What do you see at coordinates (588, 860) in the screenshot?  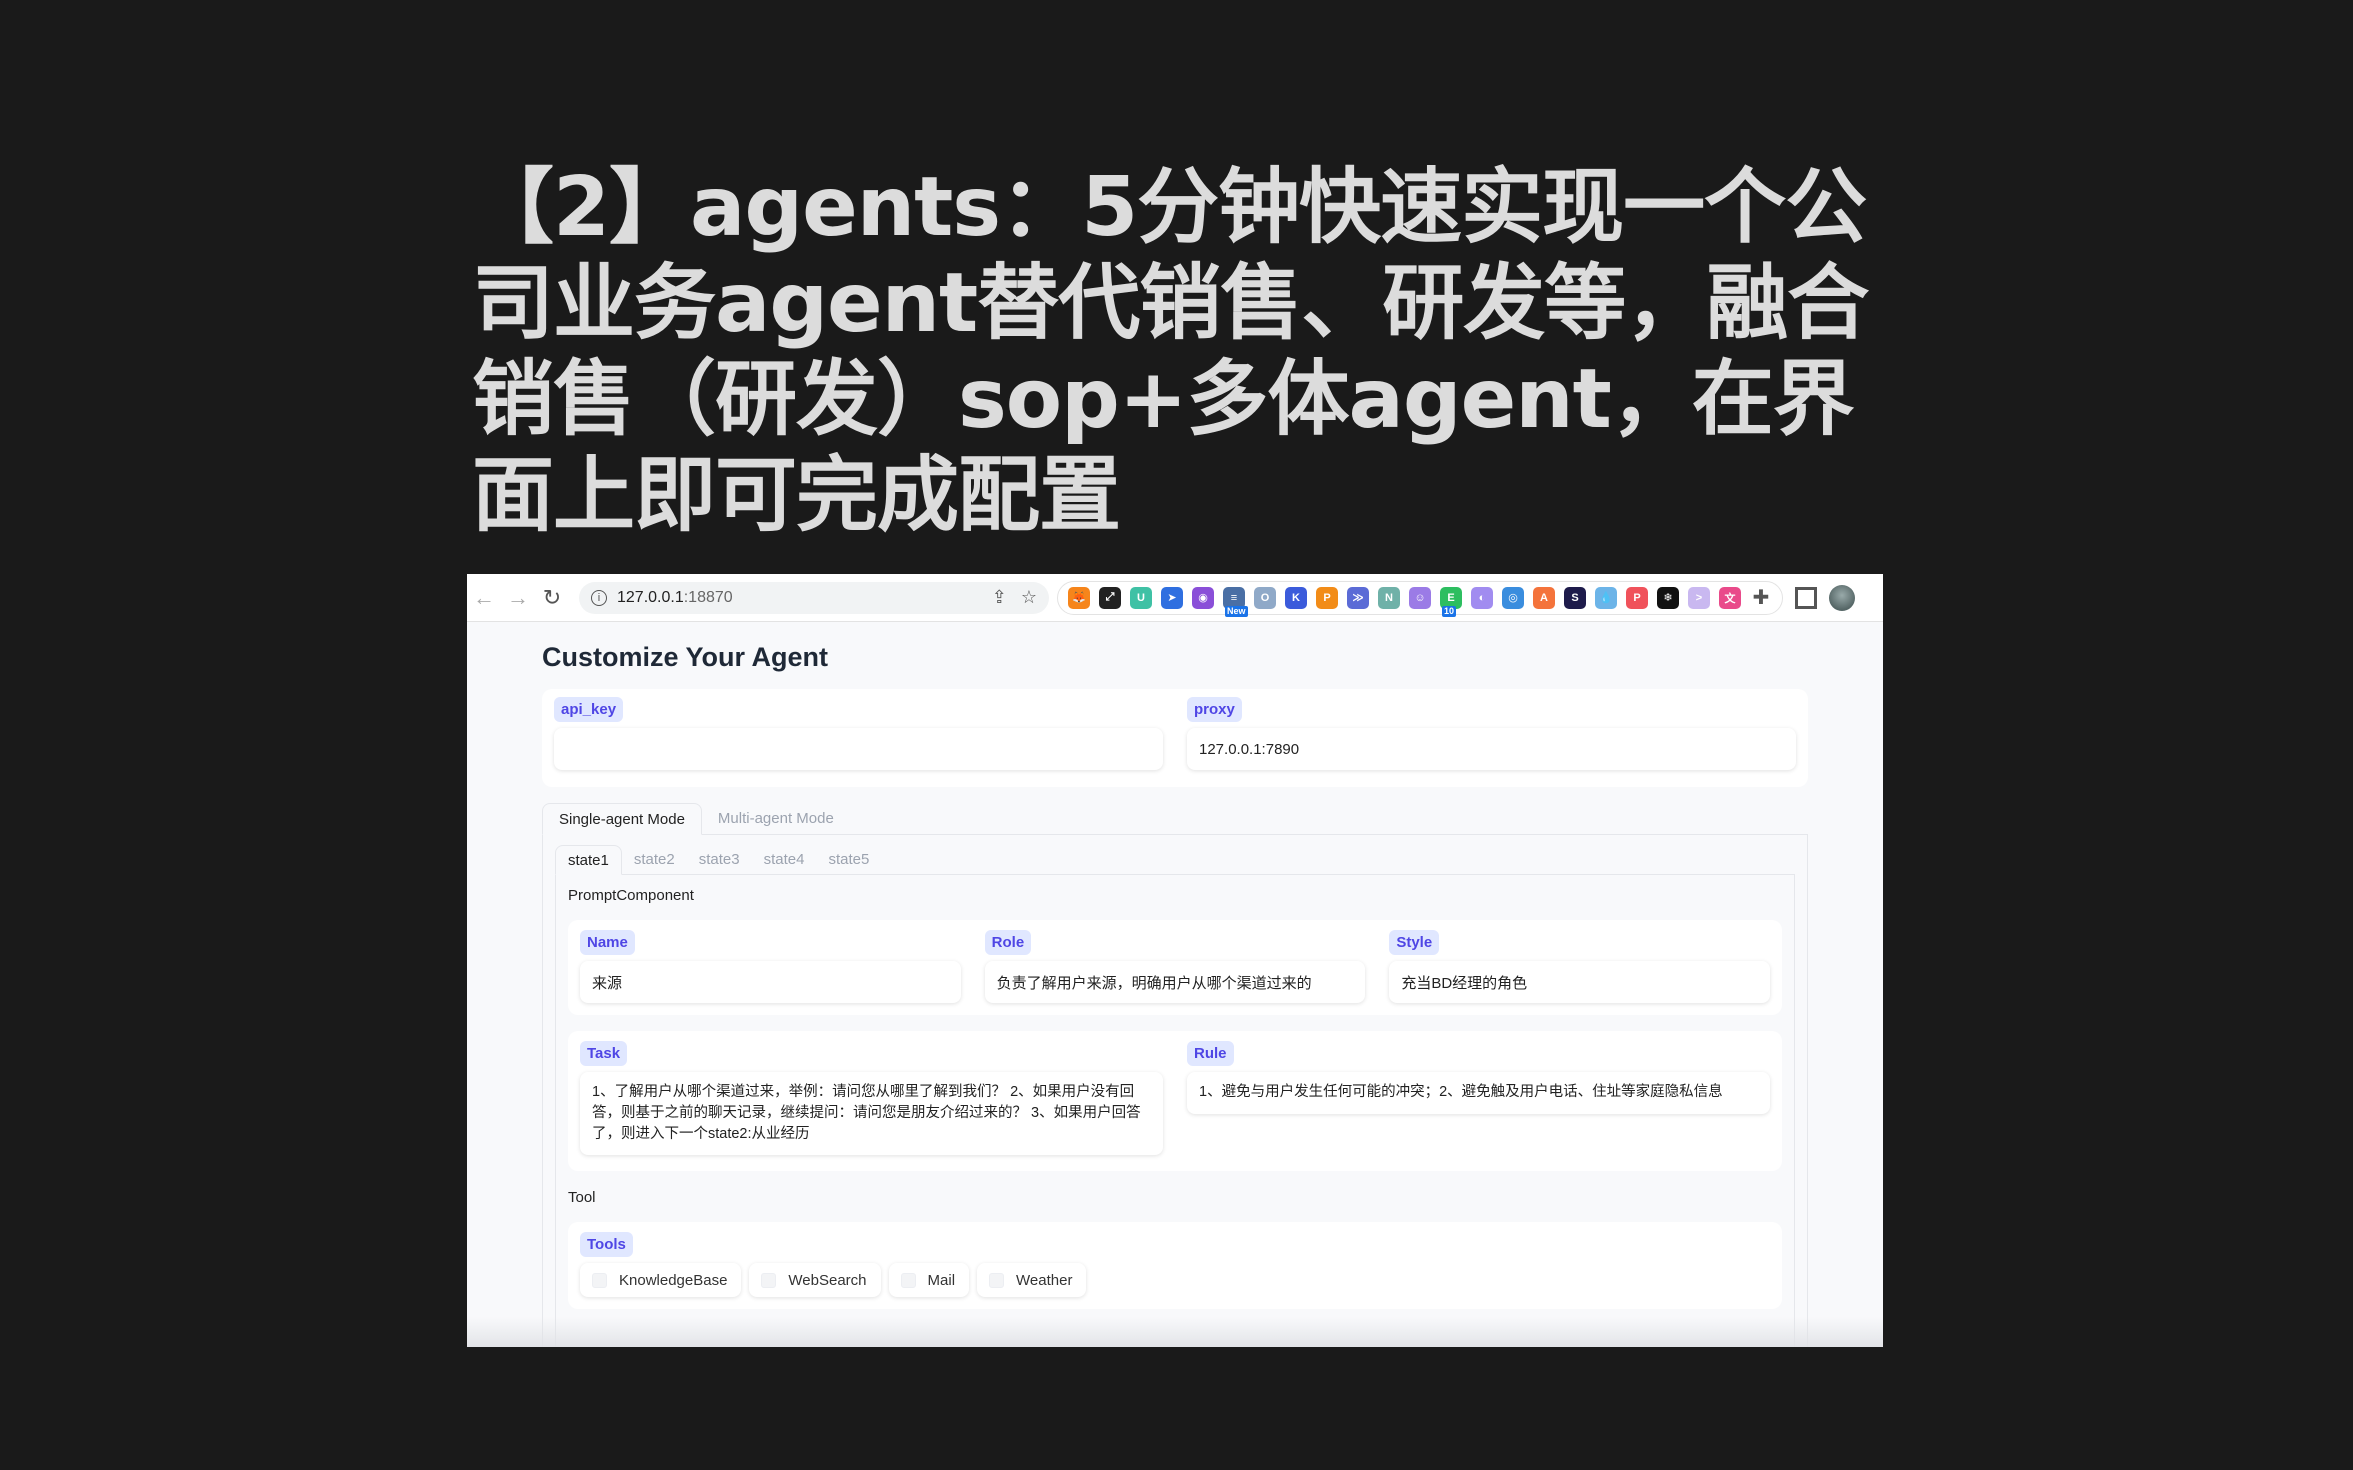 I see `tab-state1: state1` at bounding box center [588, 860].